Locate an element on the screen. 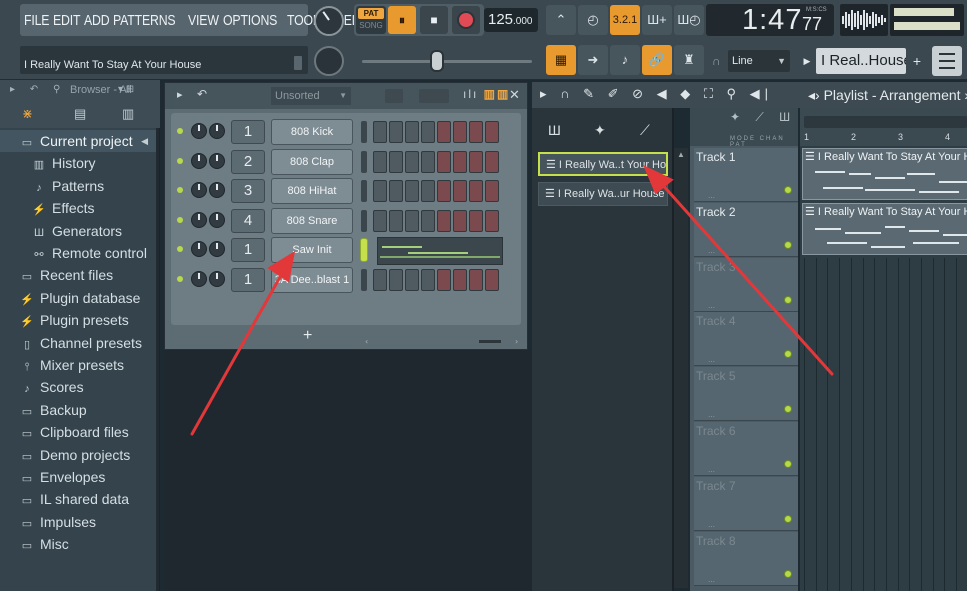 This screenshot has height=591, width=967. browser-item: ▭ Misc is located at coordinates (78, 544).